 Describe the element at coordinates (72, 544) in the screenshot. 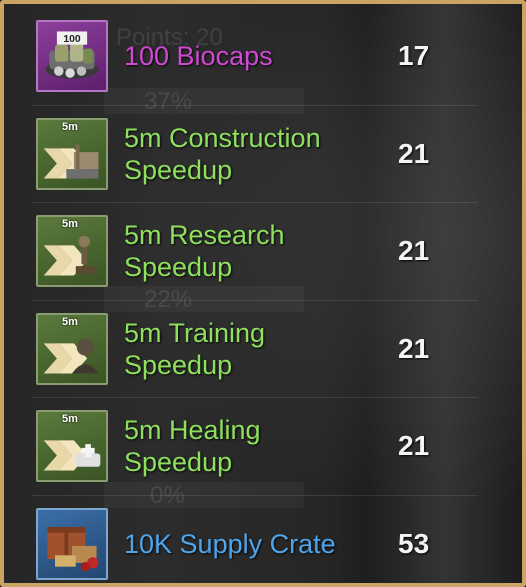

I see `supply-crate-icon` at that location.